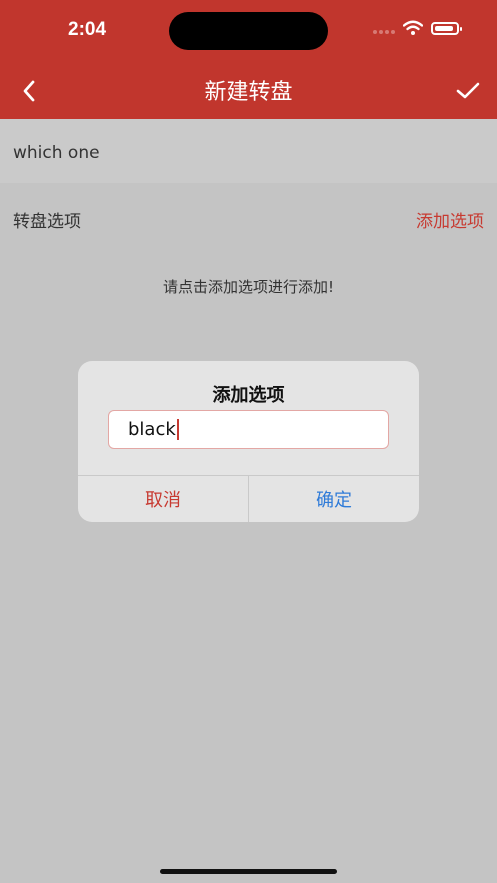 Image resolution: width=497 pixels, height=883 pixels. What do you see at coordinates (163, 499) in the screenshot?
I see `cancel-button: 取消` at bounding box center [163, 499].